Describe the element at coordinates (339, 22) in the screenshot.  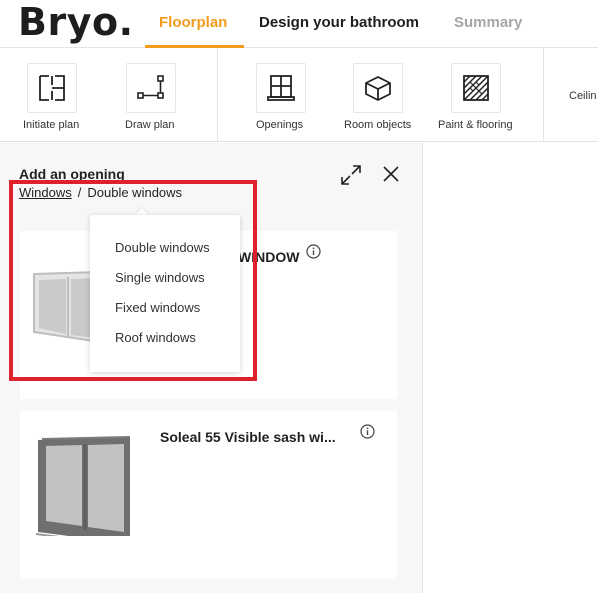
I see `tab-design-your-bathroom: Design your bathroom` at that location.